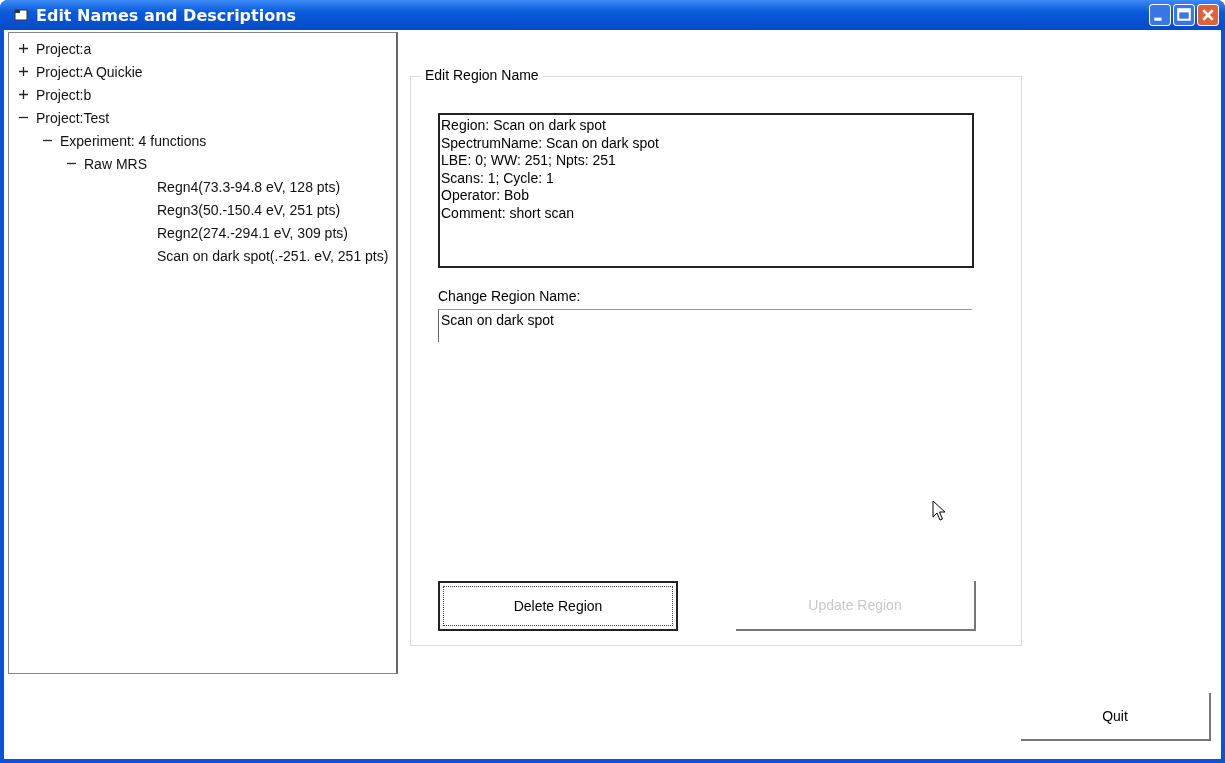  Describe the element at coordinates (1160, 15) in the screenshot. I see `minimize-icon` at that location.